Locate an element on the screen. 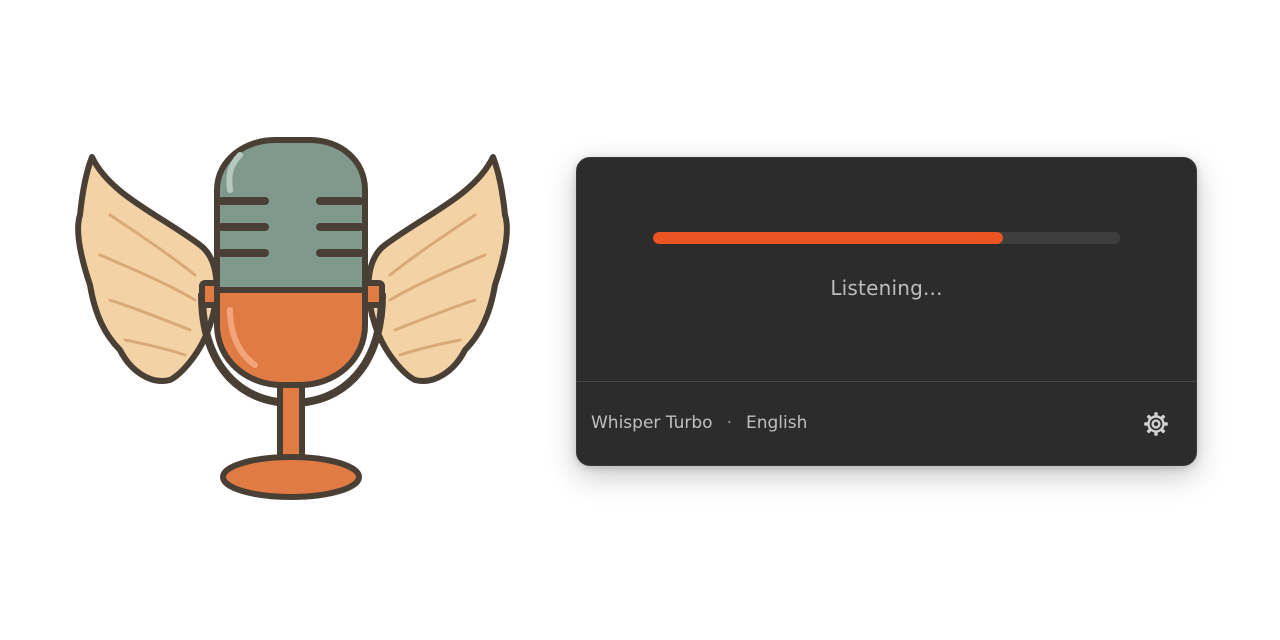  language-label: English is located at coordinates (776, 423).